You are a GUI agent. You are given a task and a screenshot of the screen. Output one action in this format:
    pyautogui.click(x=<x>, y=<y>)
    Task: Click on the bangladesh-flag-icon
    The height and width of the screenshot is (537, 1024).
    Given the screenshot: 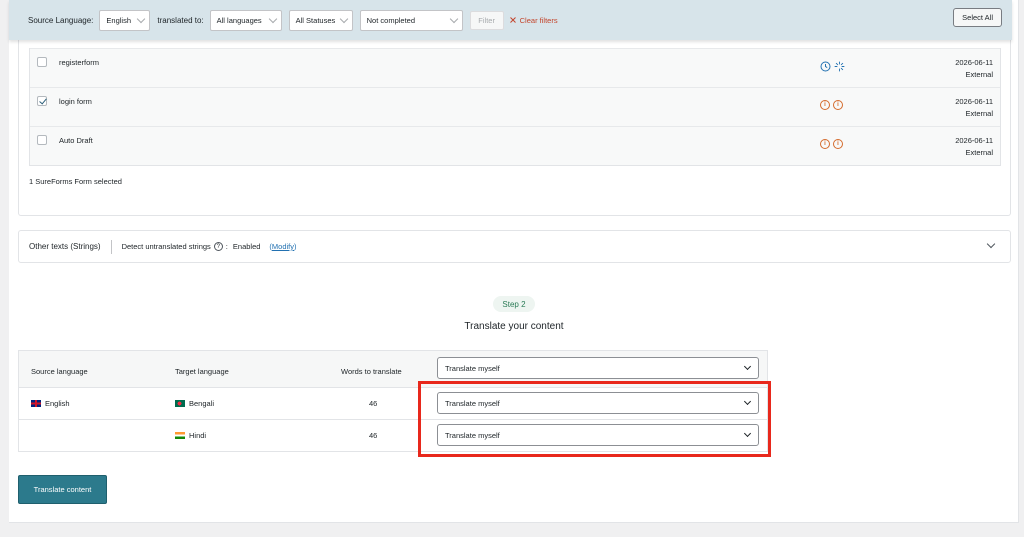 What is the action you would take?
    pyautogui.click(x=180, y=403)
    